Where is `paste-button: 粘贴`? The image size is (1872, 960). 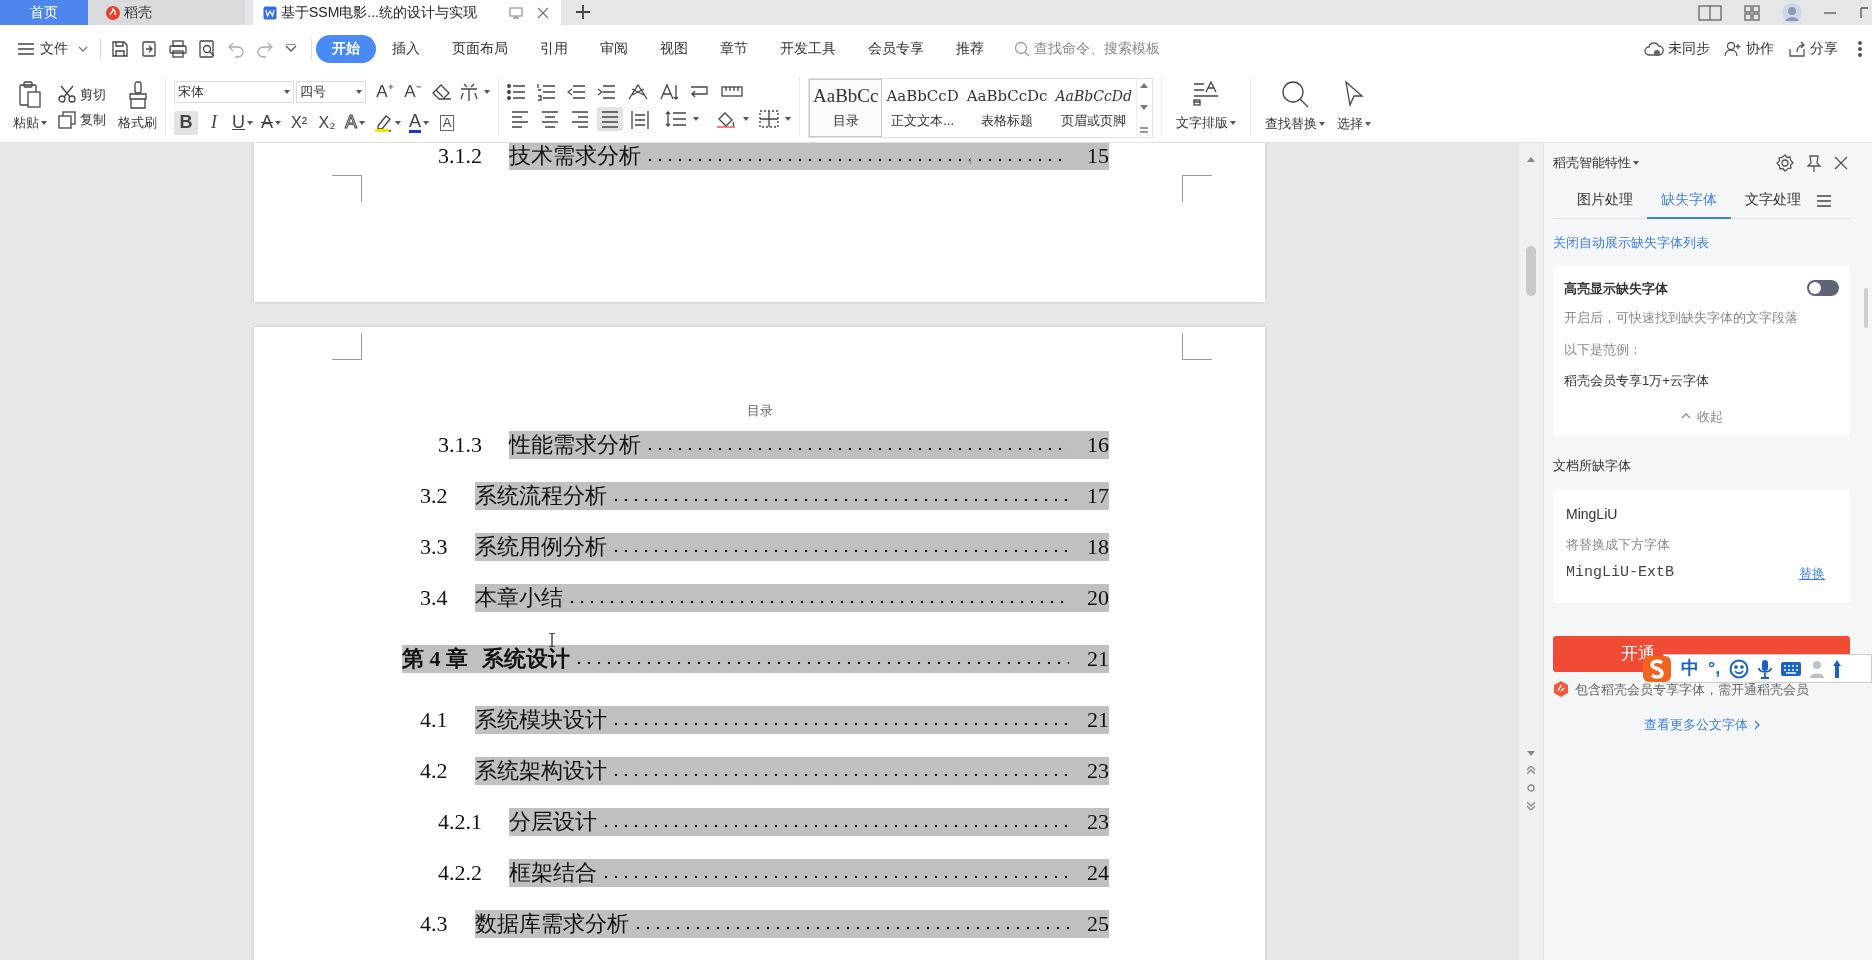 paste-button: 粘贴 is located at coordinates (30, 107).